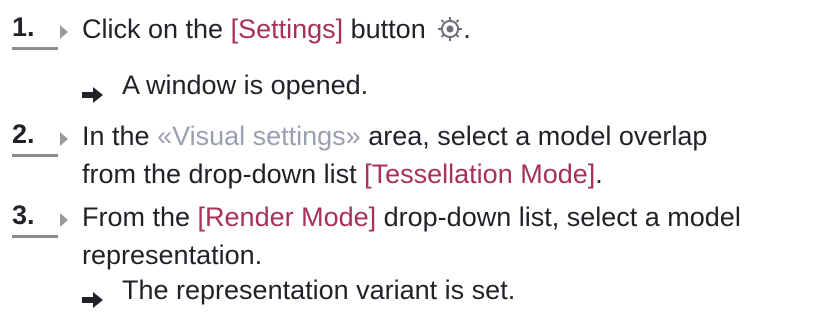  I want to click on step-2-marker: 2., so click(47, 137).